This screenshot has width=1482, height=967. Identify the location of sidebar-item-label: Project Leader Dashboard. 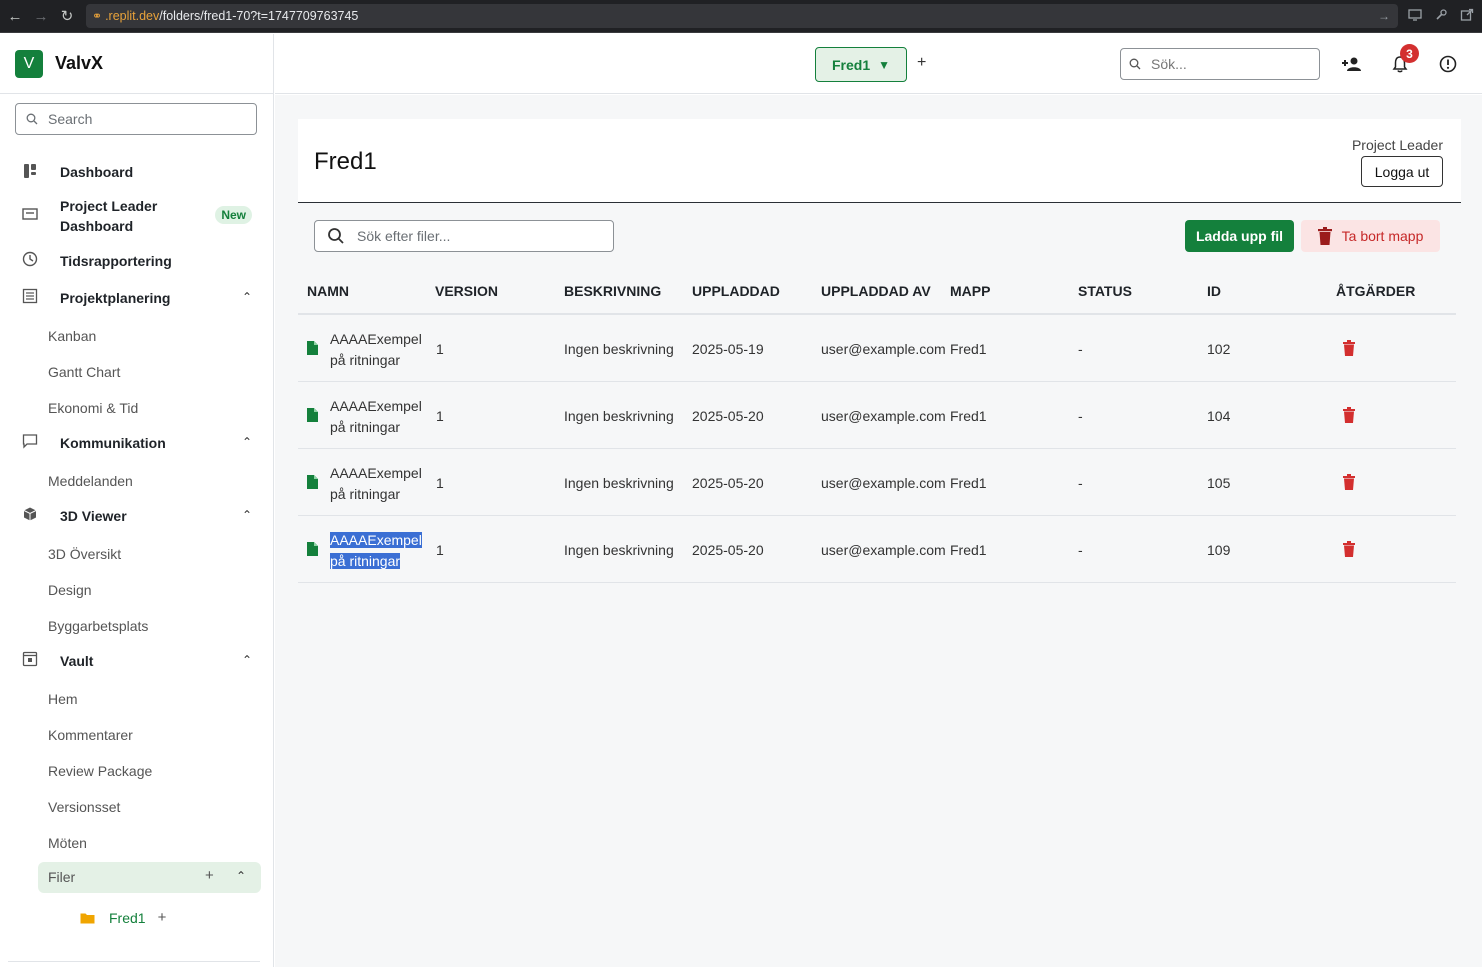
(109, 216).